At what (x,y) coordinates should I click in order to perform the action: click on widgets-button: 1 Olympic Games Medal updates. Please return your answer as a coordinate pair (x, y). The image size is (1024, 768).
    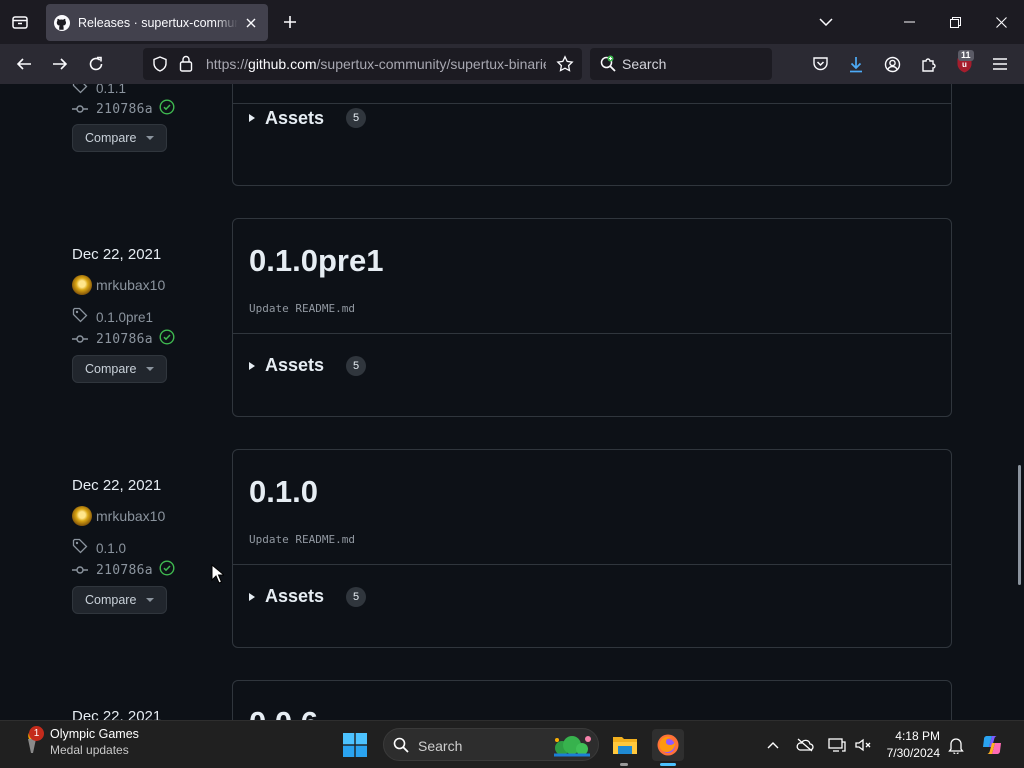
    Looking at the image, I should click on (79, 741).